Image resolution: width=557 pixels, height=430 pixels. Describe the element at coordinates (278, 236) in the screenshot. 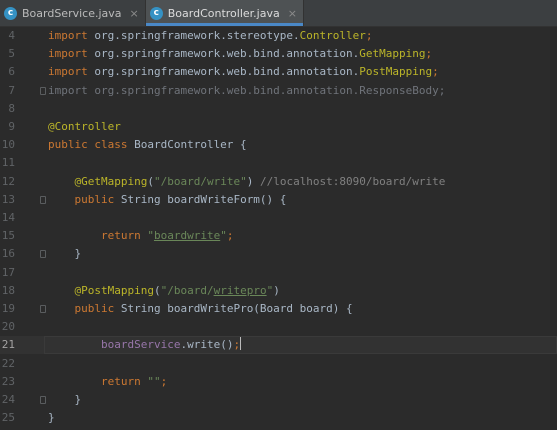

I see `code-line: 15 return "boardwrite";` at that location.